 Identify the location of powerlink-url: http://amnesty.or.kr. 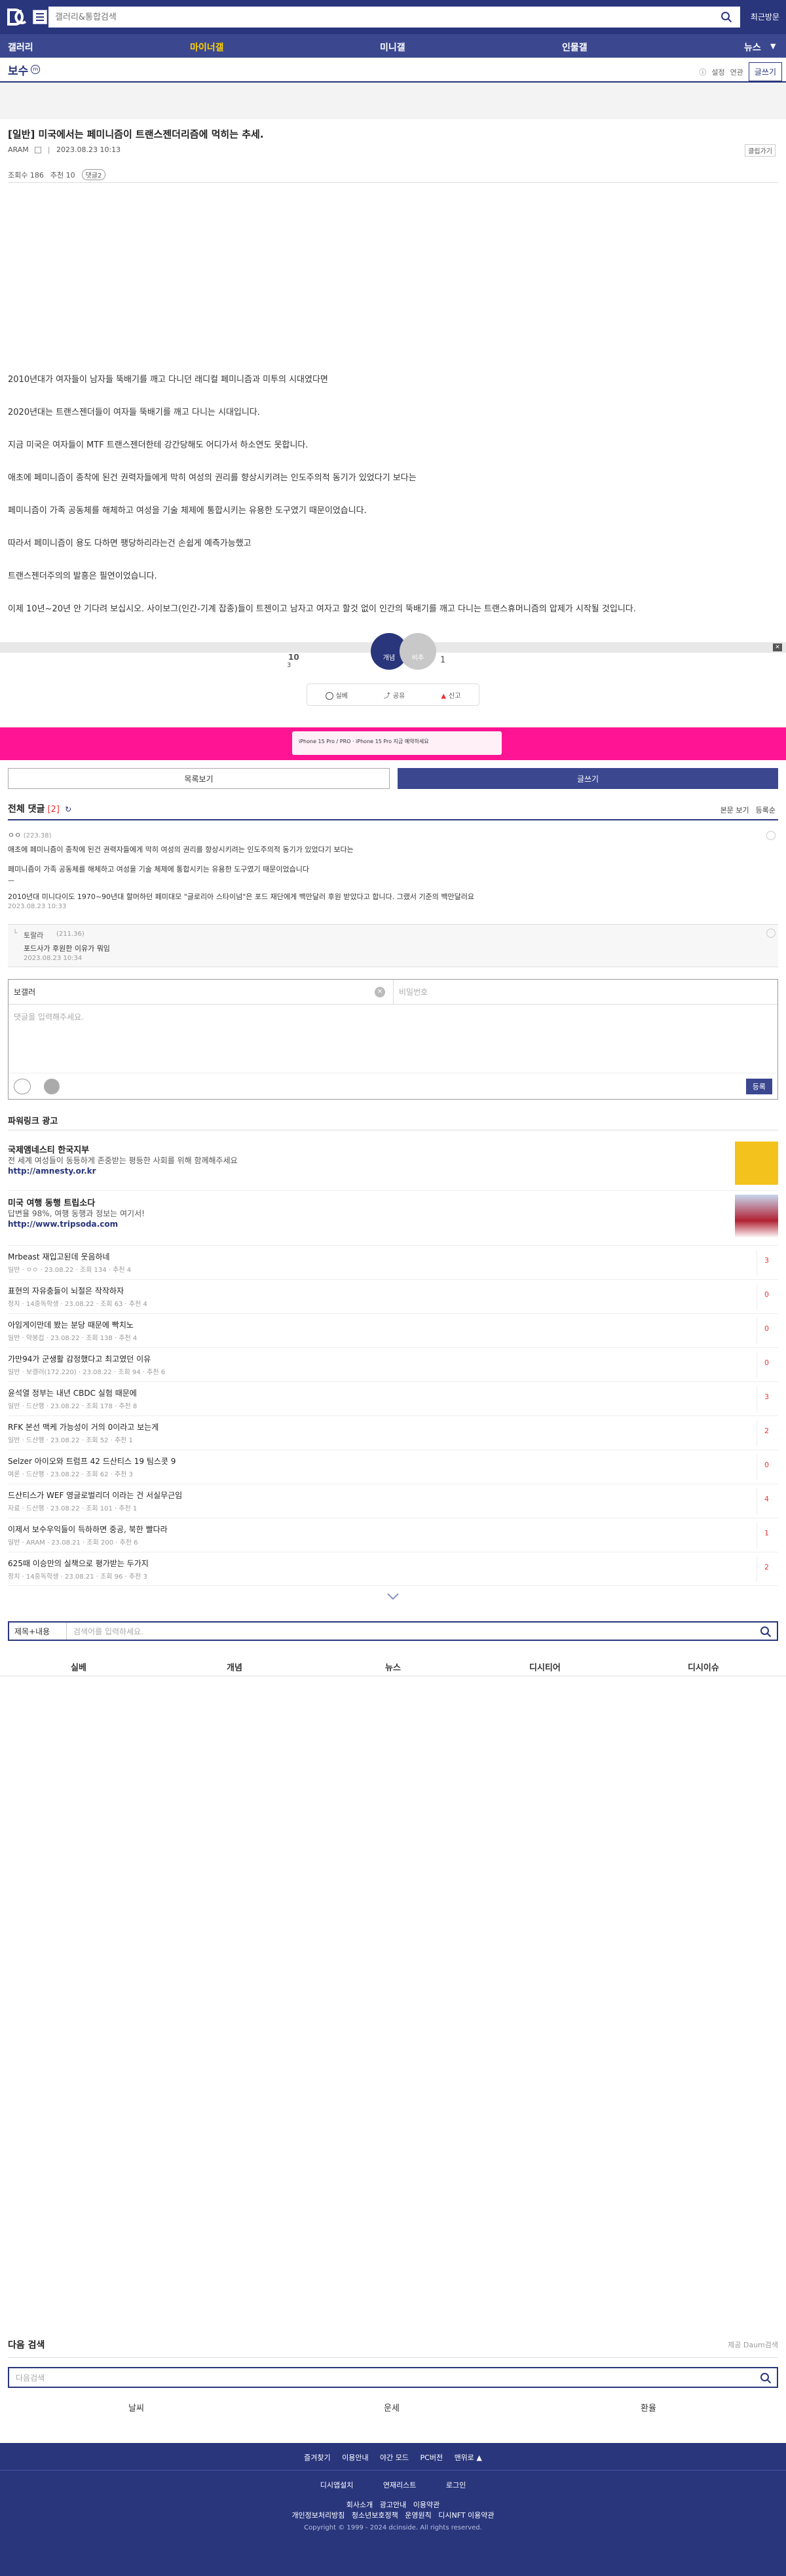
(52, 1171).